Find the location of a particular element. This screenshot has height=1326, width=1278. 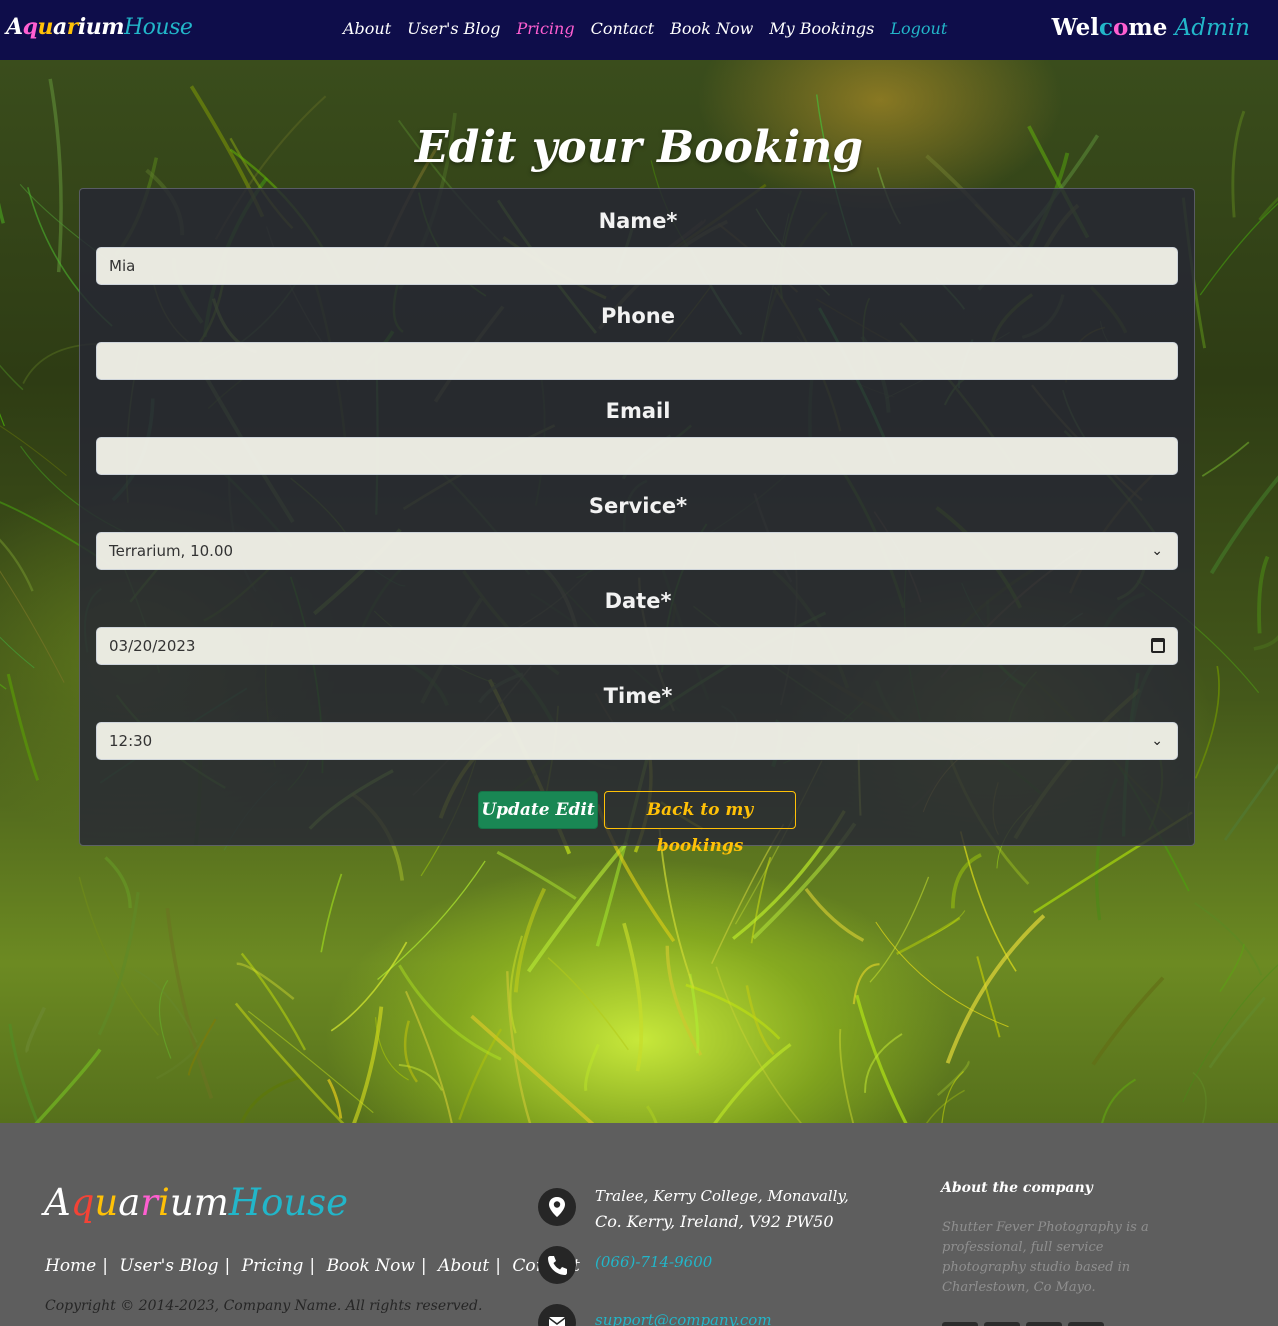

map-marker-icon is located at coordinates (557, 1207).